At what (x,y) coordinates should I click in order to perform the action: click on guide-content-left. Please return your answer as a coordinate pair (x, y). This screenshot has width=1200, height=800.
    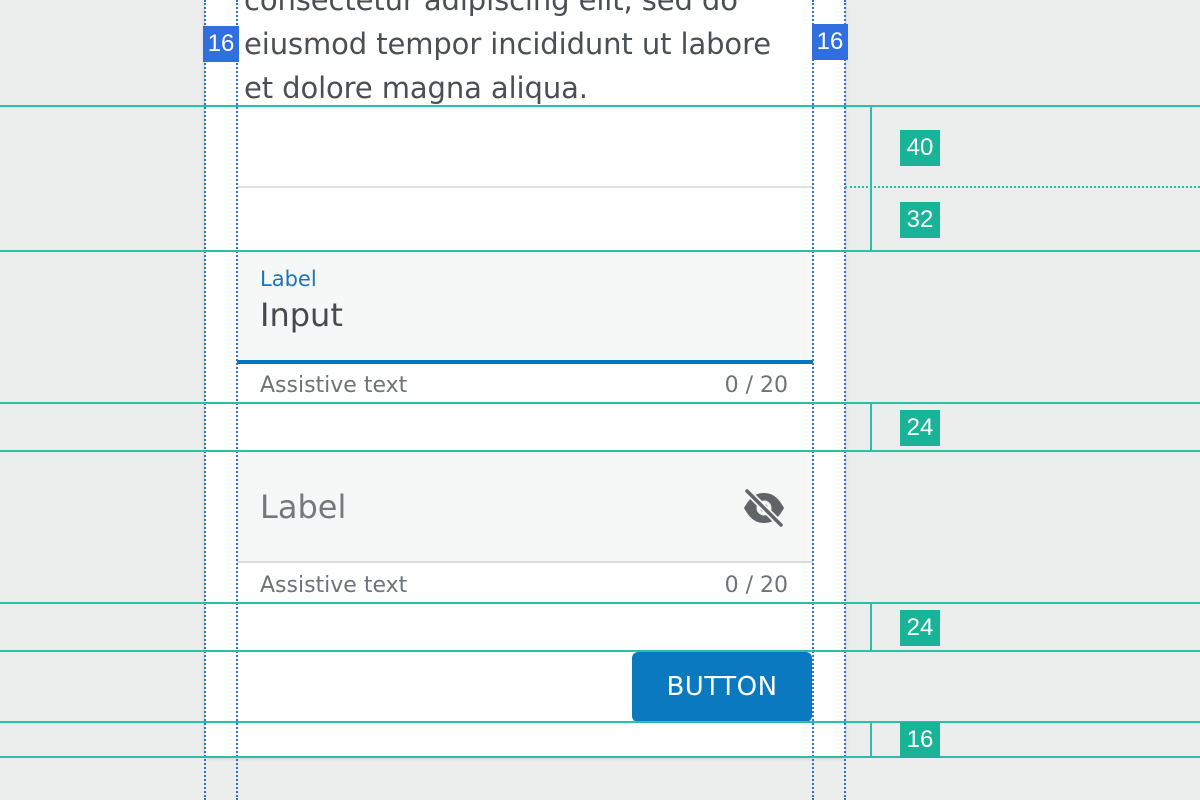
    Looking at the image, I should click on (237, 400).